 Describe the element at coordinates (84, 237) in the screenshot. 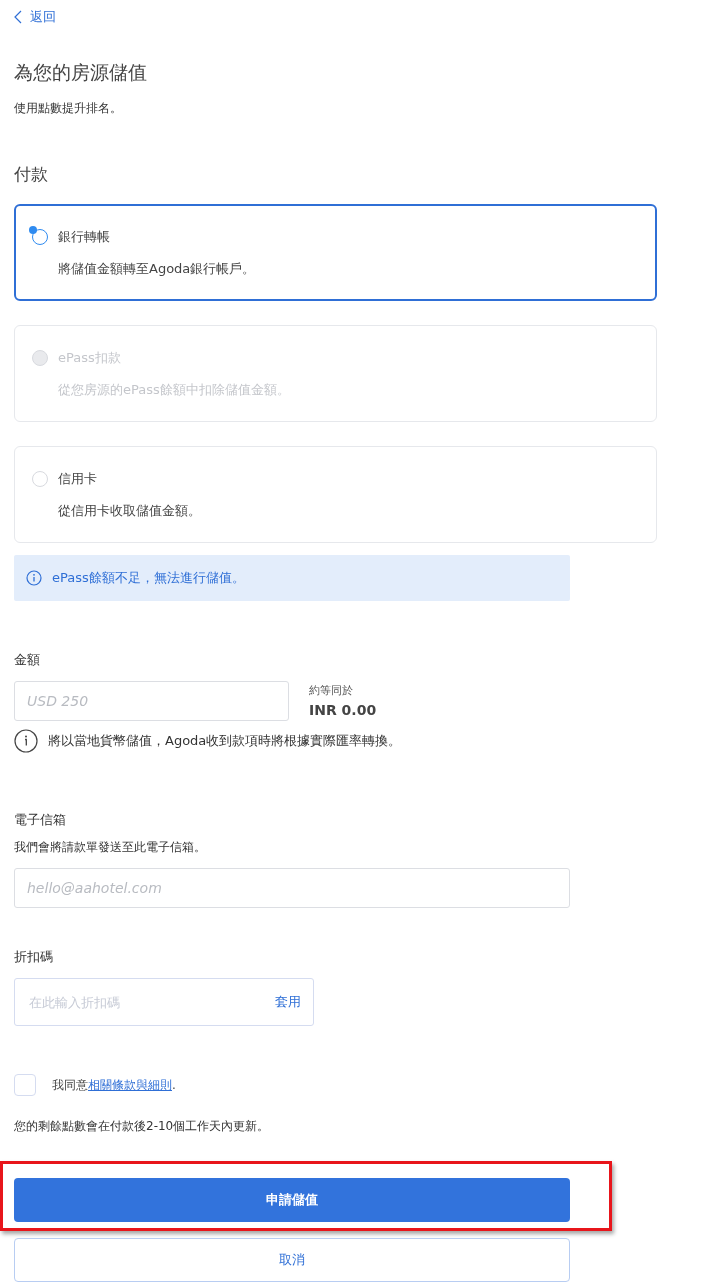

I see `option-label: 銀行轉帳` at that location.